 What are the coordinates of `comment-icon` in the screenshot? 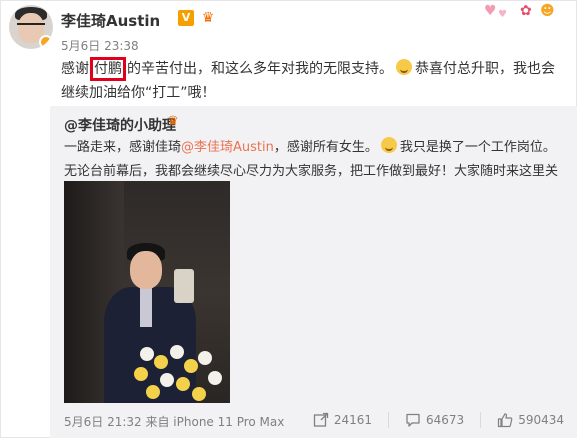 It's located at (413, 420).